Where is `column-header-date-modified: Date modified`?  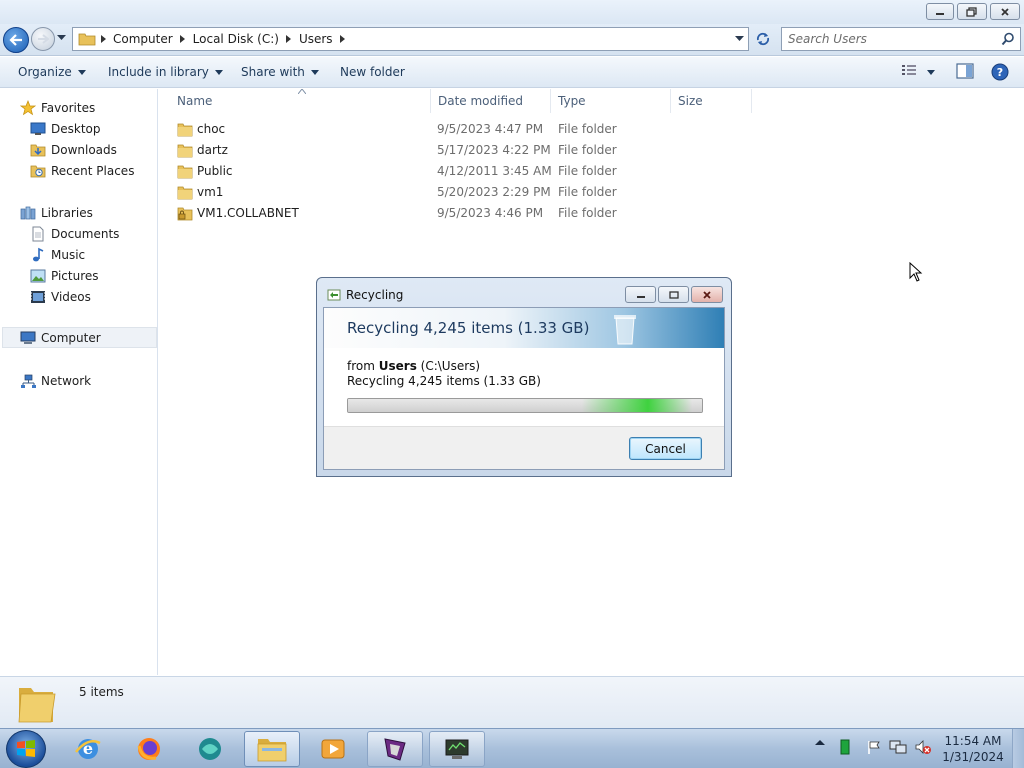 column-header-date-modified: Date modified is located at coordinates (485, 101).